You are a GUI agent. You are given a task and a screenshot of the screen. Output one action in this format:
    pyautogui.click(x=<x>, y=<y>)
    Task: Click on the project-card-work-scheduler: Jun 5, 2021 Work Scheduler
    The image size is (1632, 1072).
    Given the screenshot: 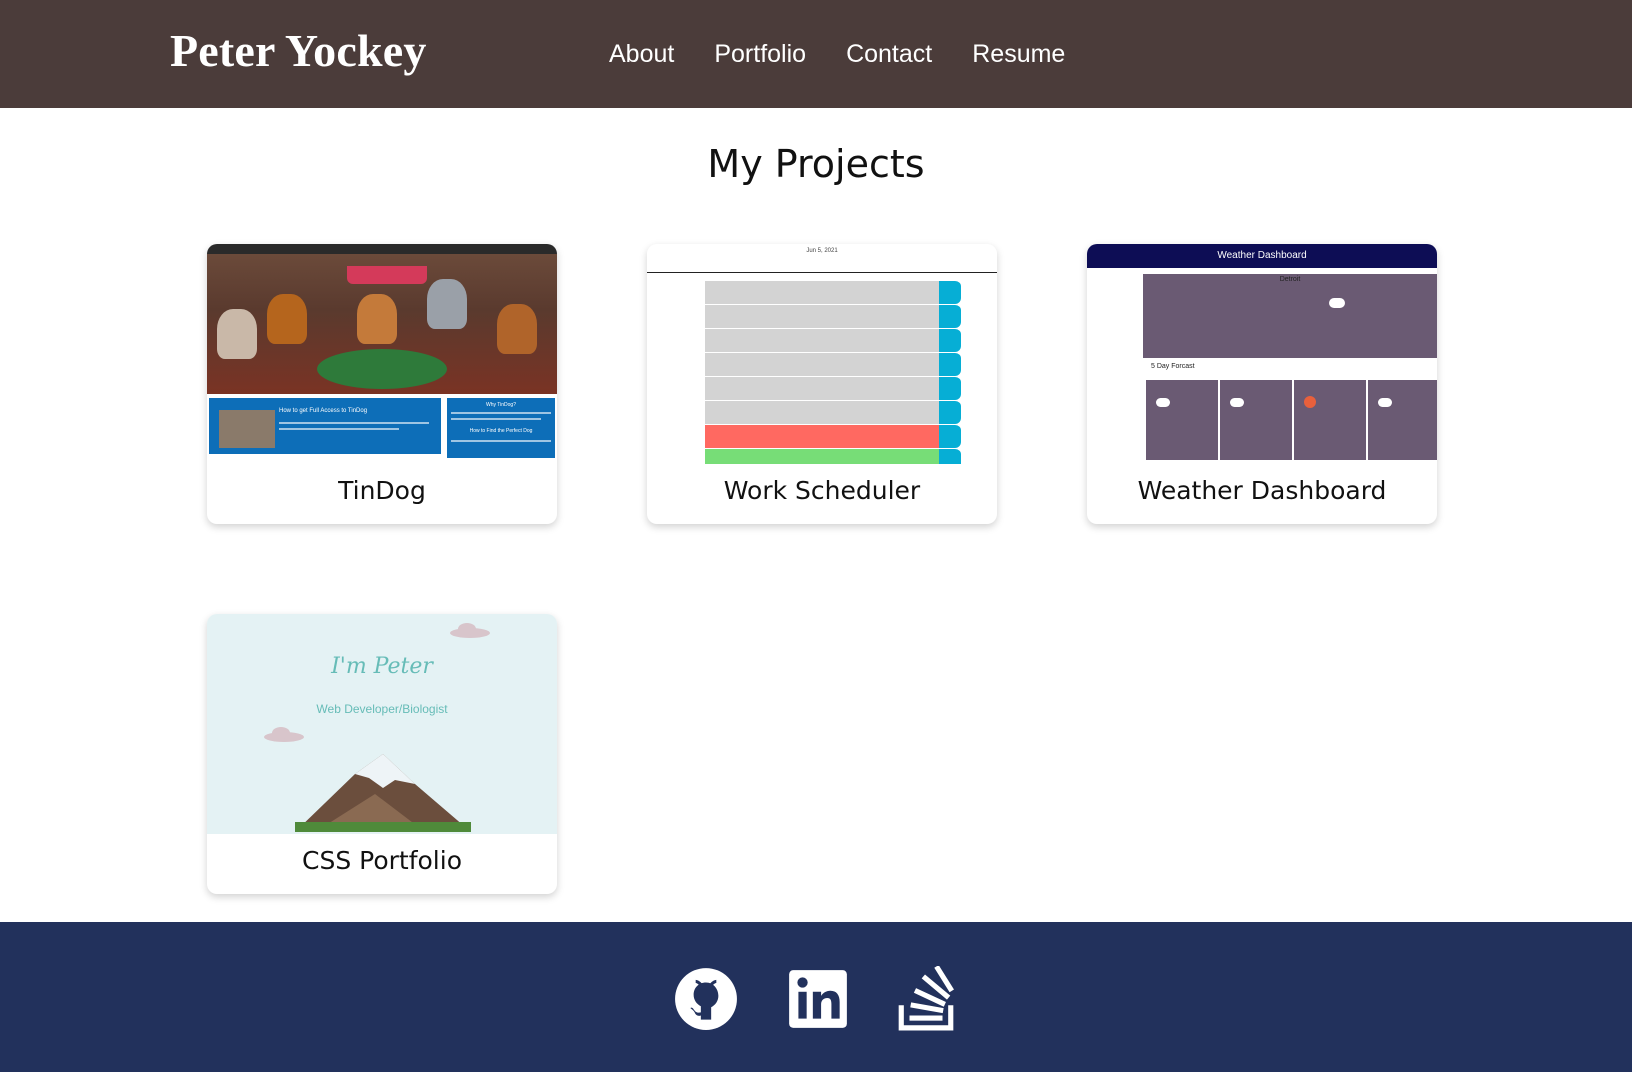 What is the action you would take?
    pyautogui.click(x=822, y=384)
    